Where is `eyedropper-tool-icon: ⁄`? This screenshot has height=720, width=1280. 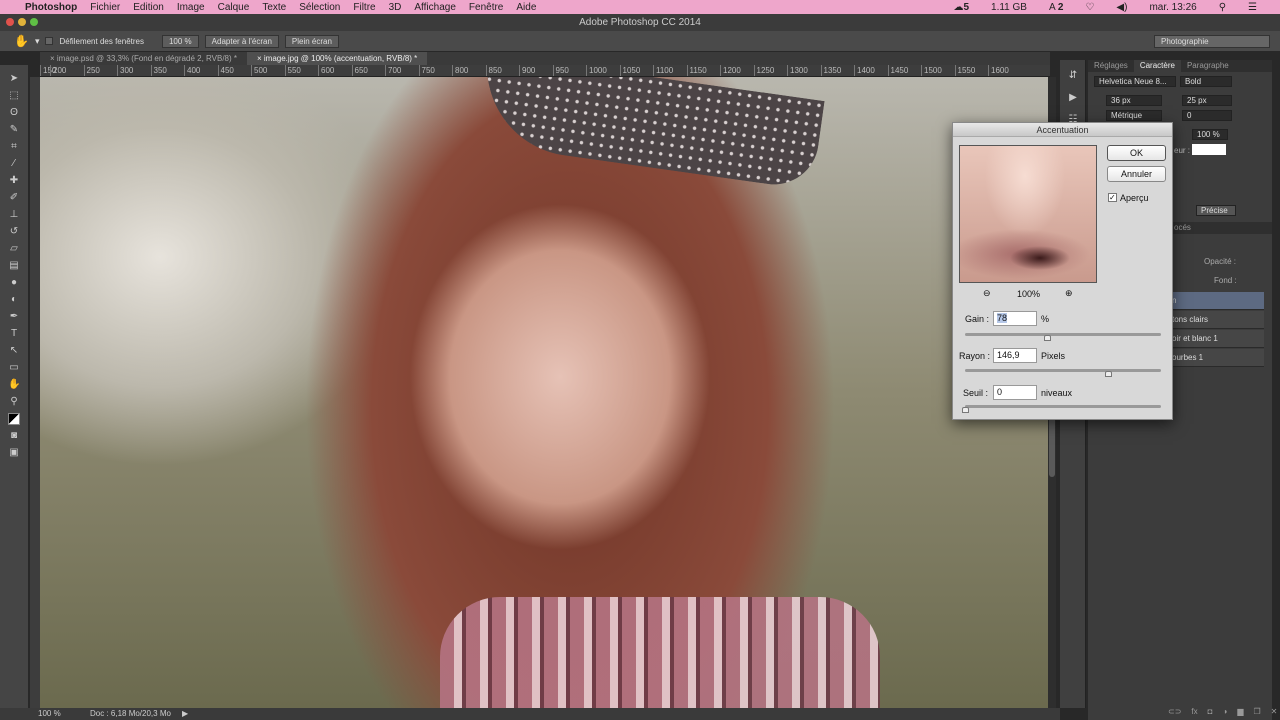 eyedropper-tool-icon: ⁄ is located at coordinates (14, 164).